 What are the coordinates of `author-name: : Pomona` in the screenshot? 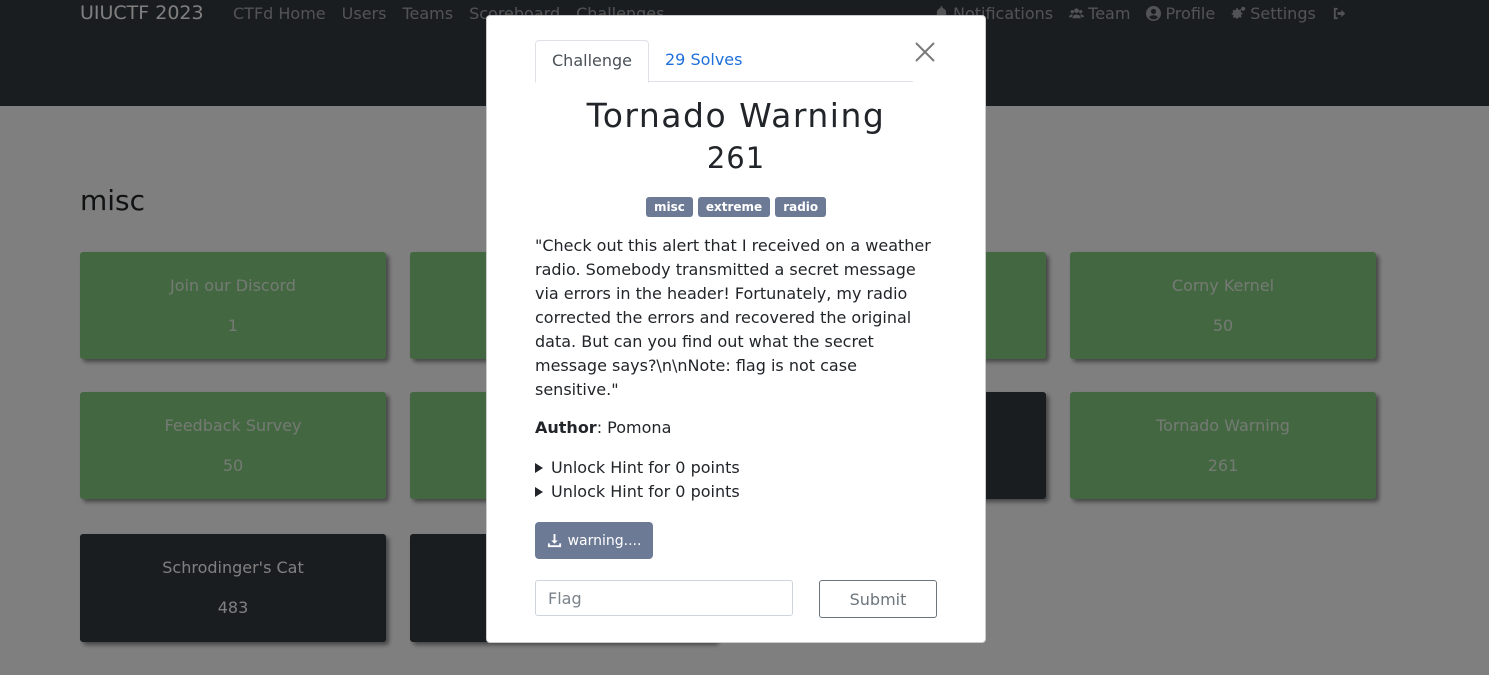 It's located at (634, 427).